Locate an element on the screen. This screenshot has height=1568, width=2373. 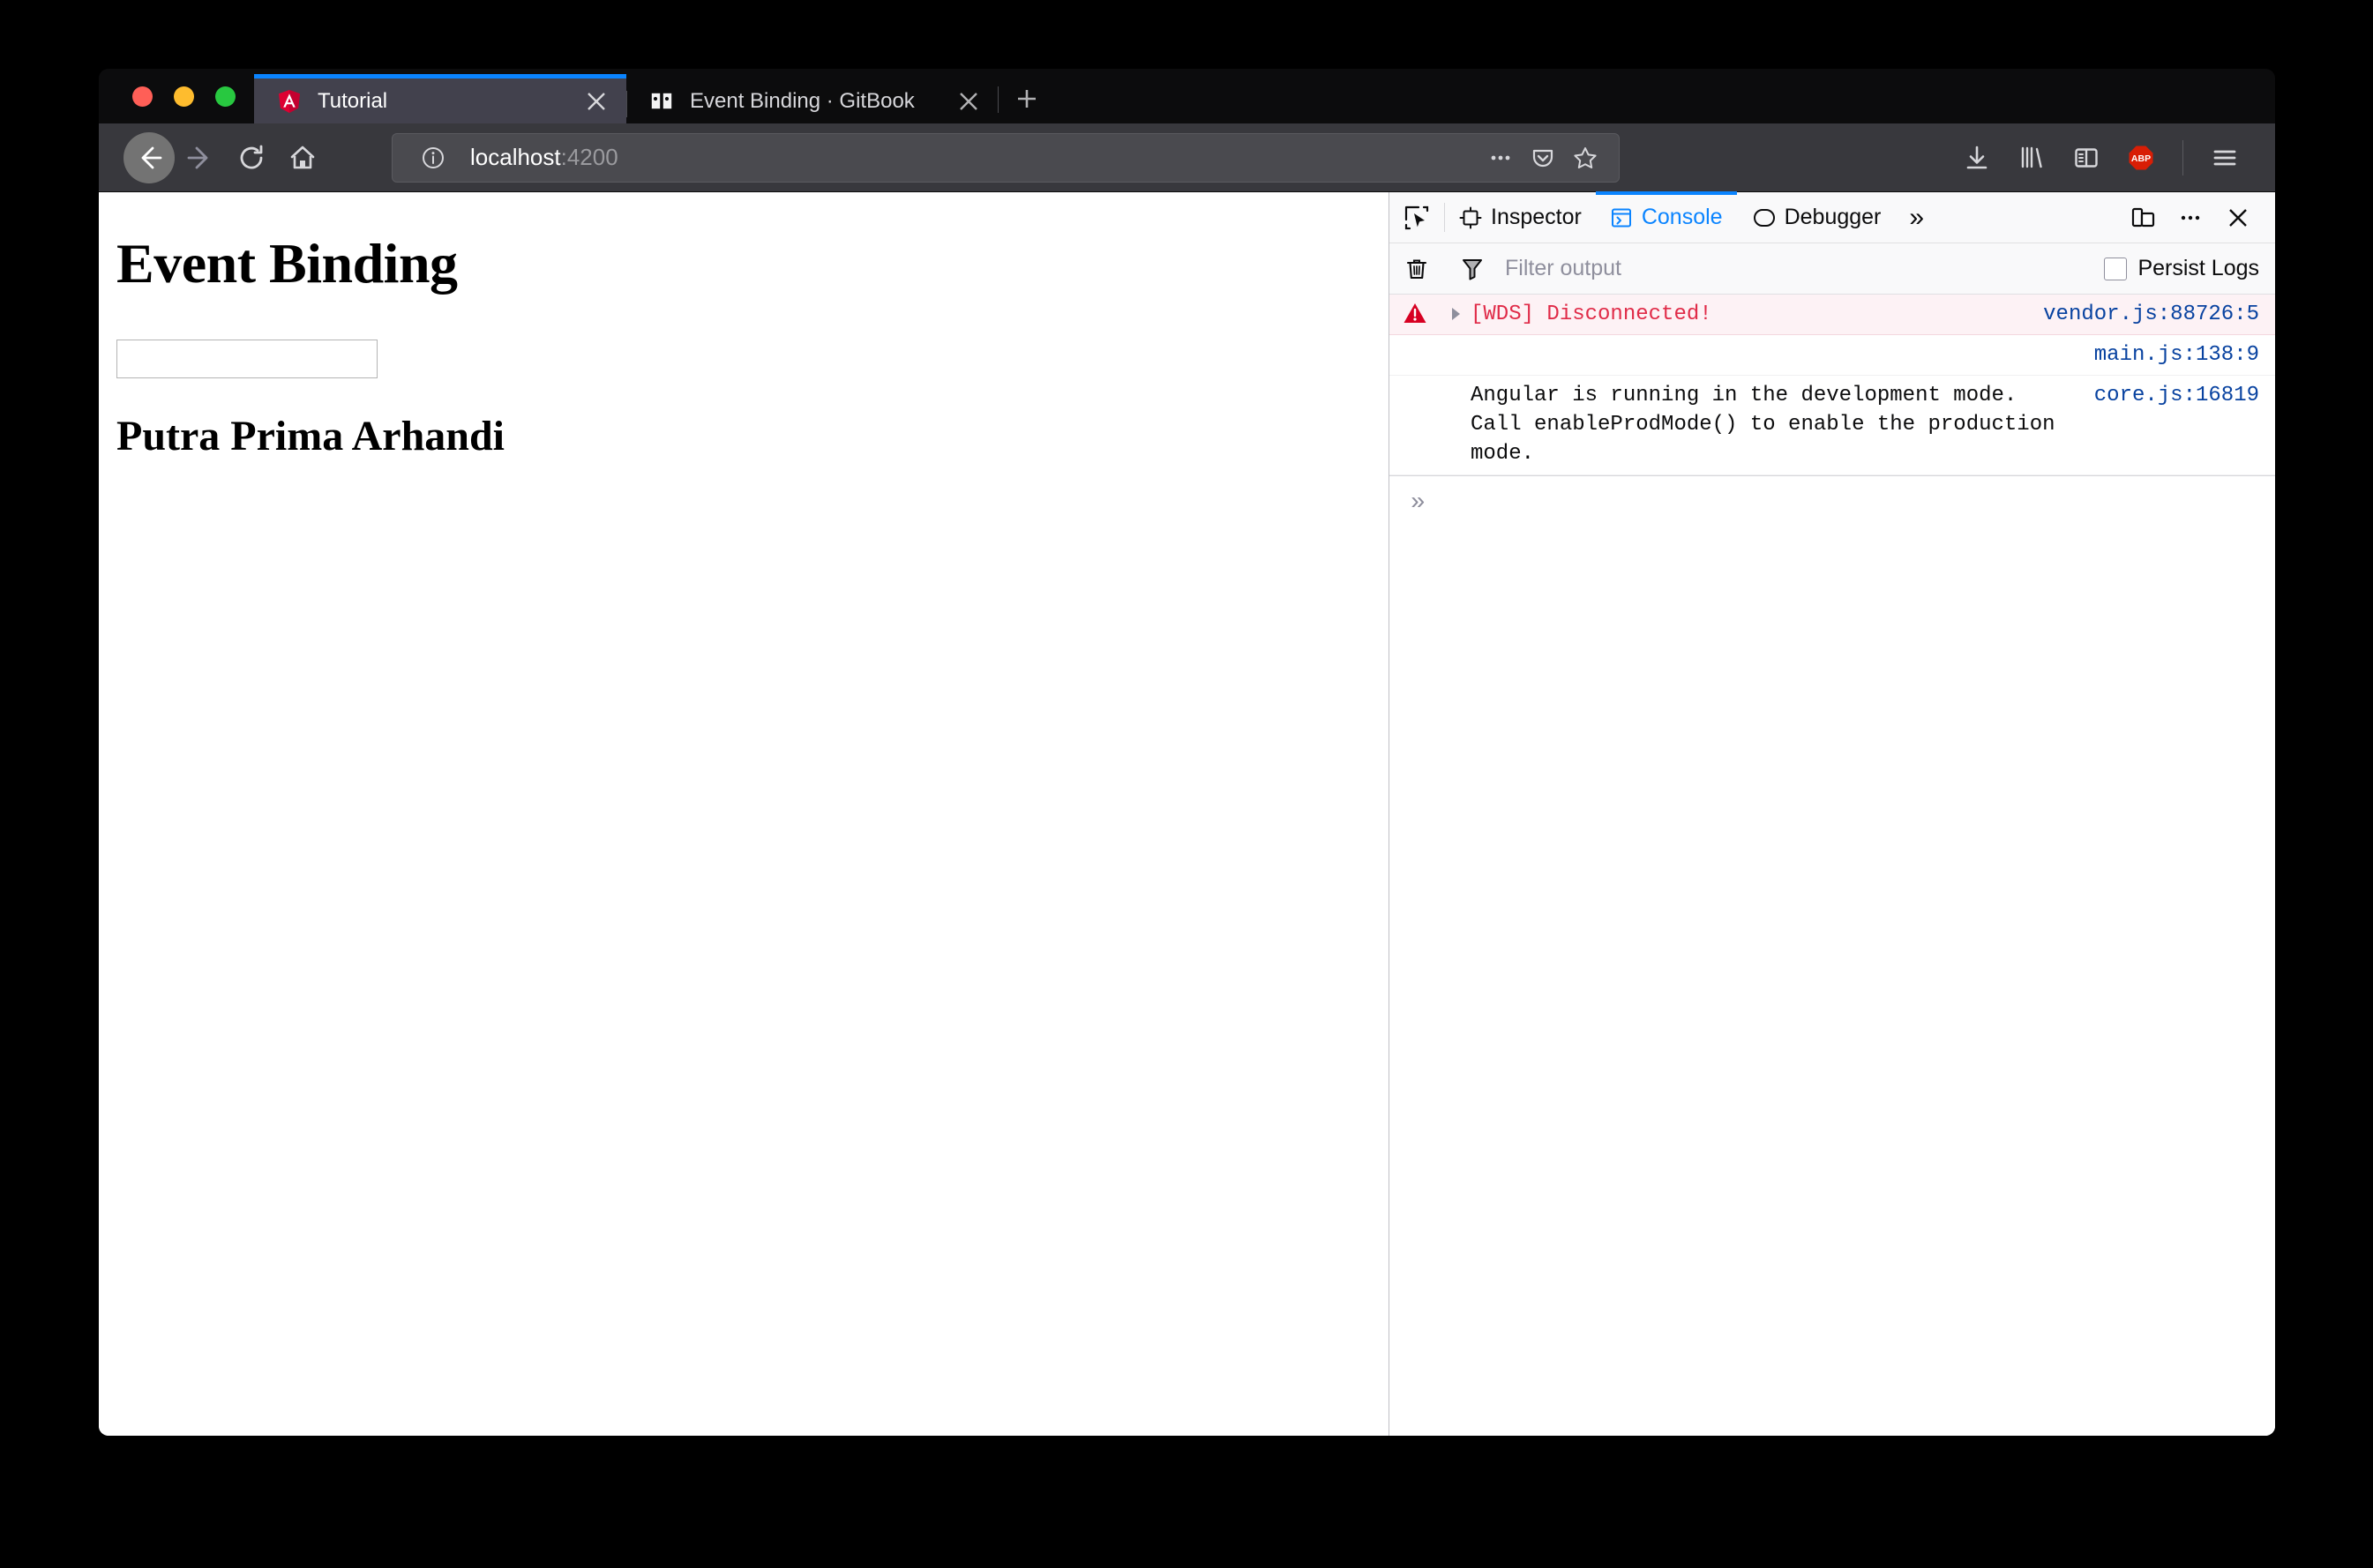
console-icon is located at coordinates (1621, 217).